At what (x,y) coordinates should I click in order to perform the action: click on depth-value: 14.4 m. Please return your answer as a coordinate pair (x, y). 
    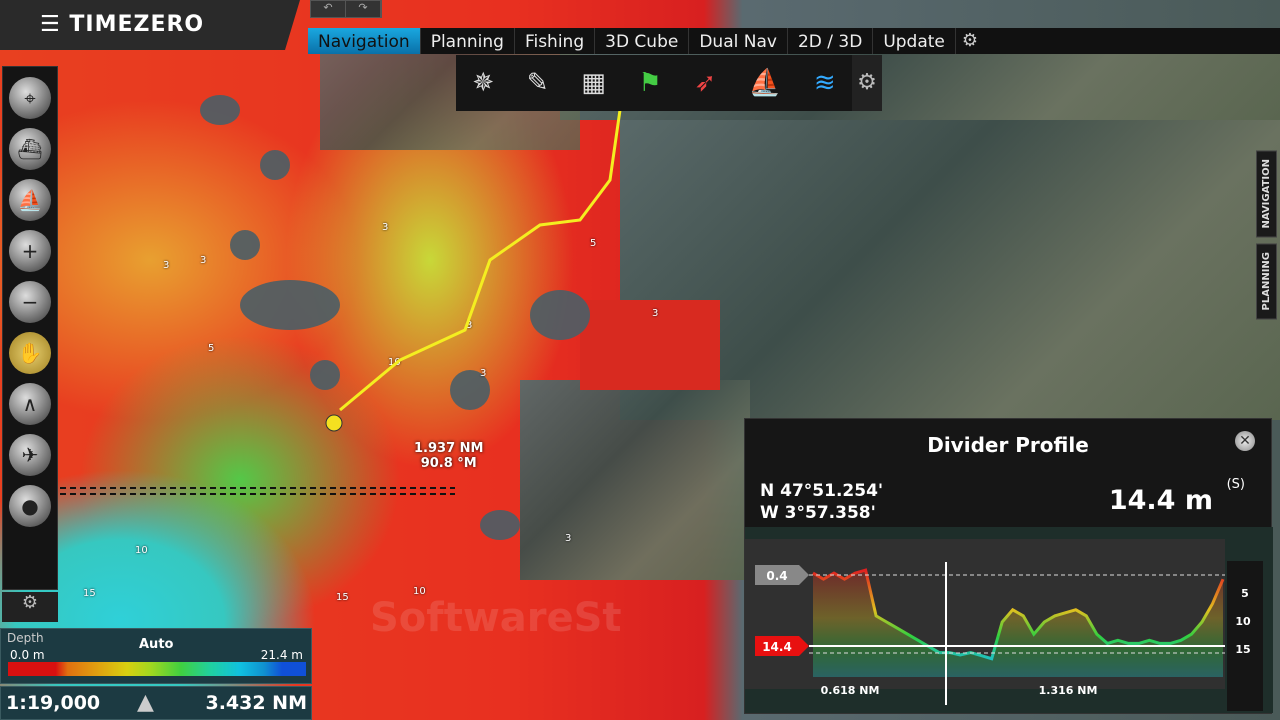
    Looking at the image, I should click on (1160, 500).